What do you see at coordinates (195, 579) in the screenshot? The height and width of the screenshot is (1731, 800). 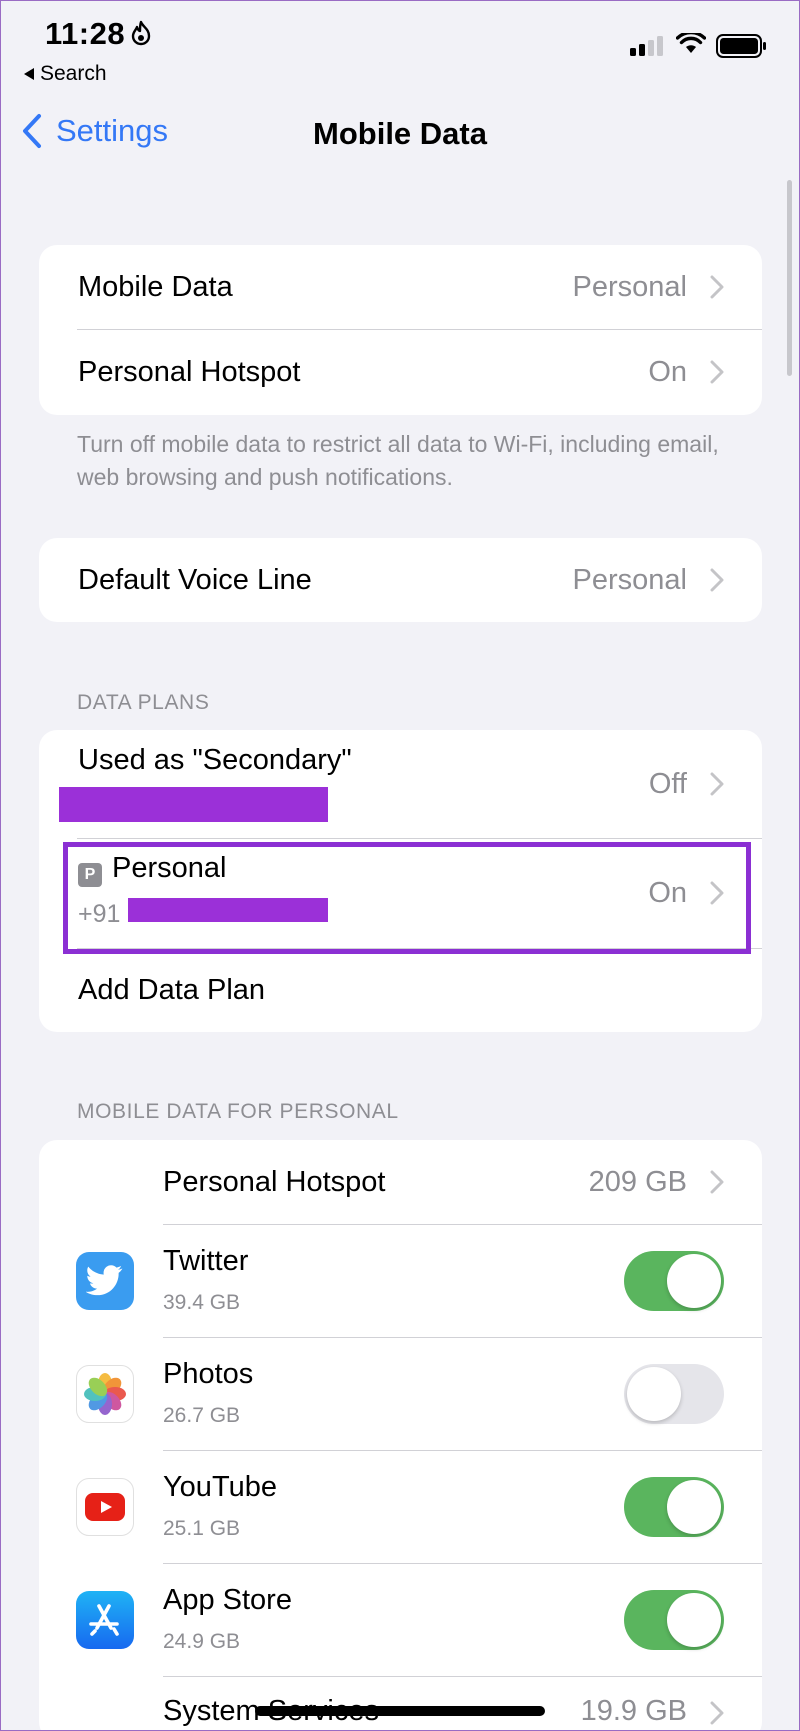 I see `row-label: Default Voice Line` at bounding box center [195, 579].